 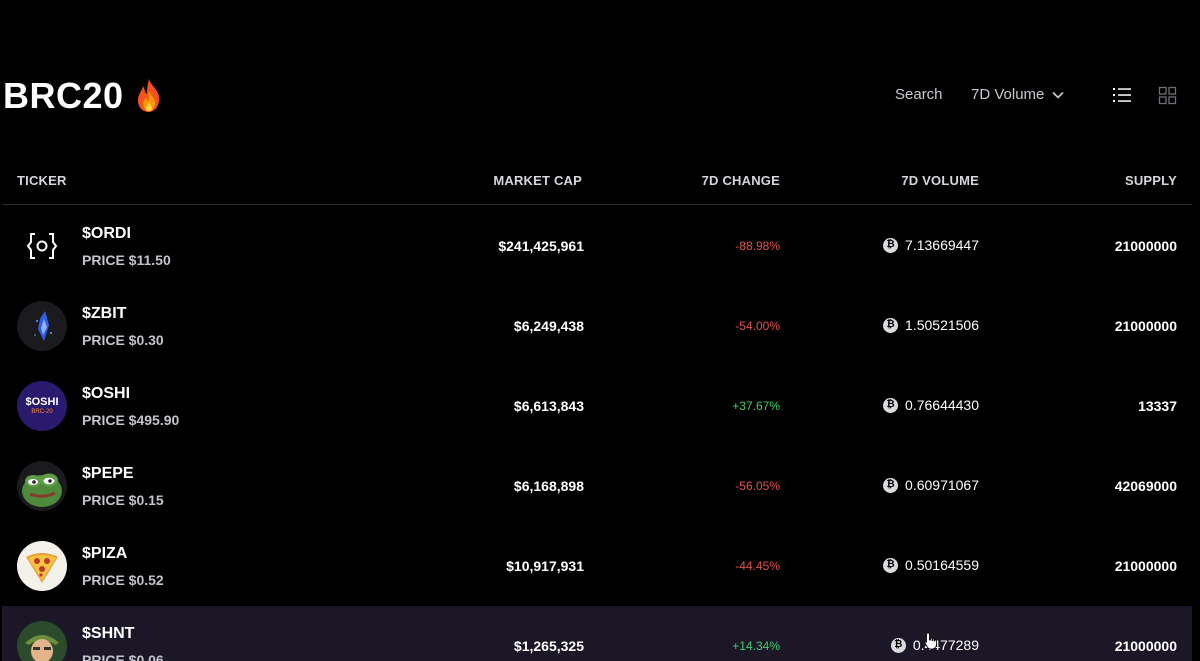 I want to click on search-button: Search, so click(x=919, y=94).